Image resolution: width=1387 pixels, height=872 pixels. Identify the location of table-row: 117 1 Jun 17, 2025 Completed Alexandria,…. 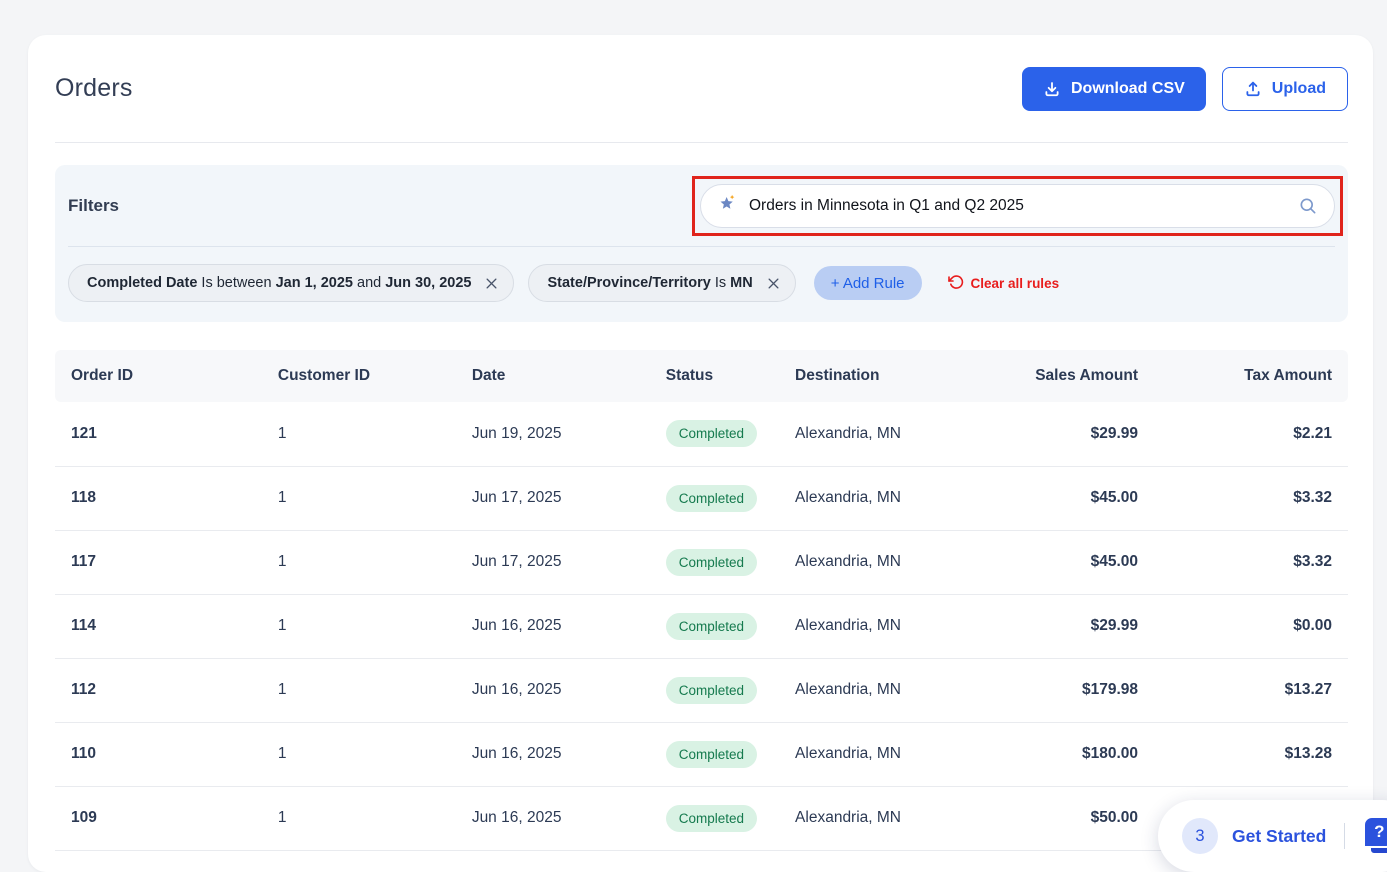
(701, 562).